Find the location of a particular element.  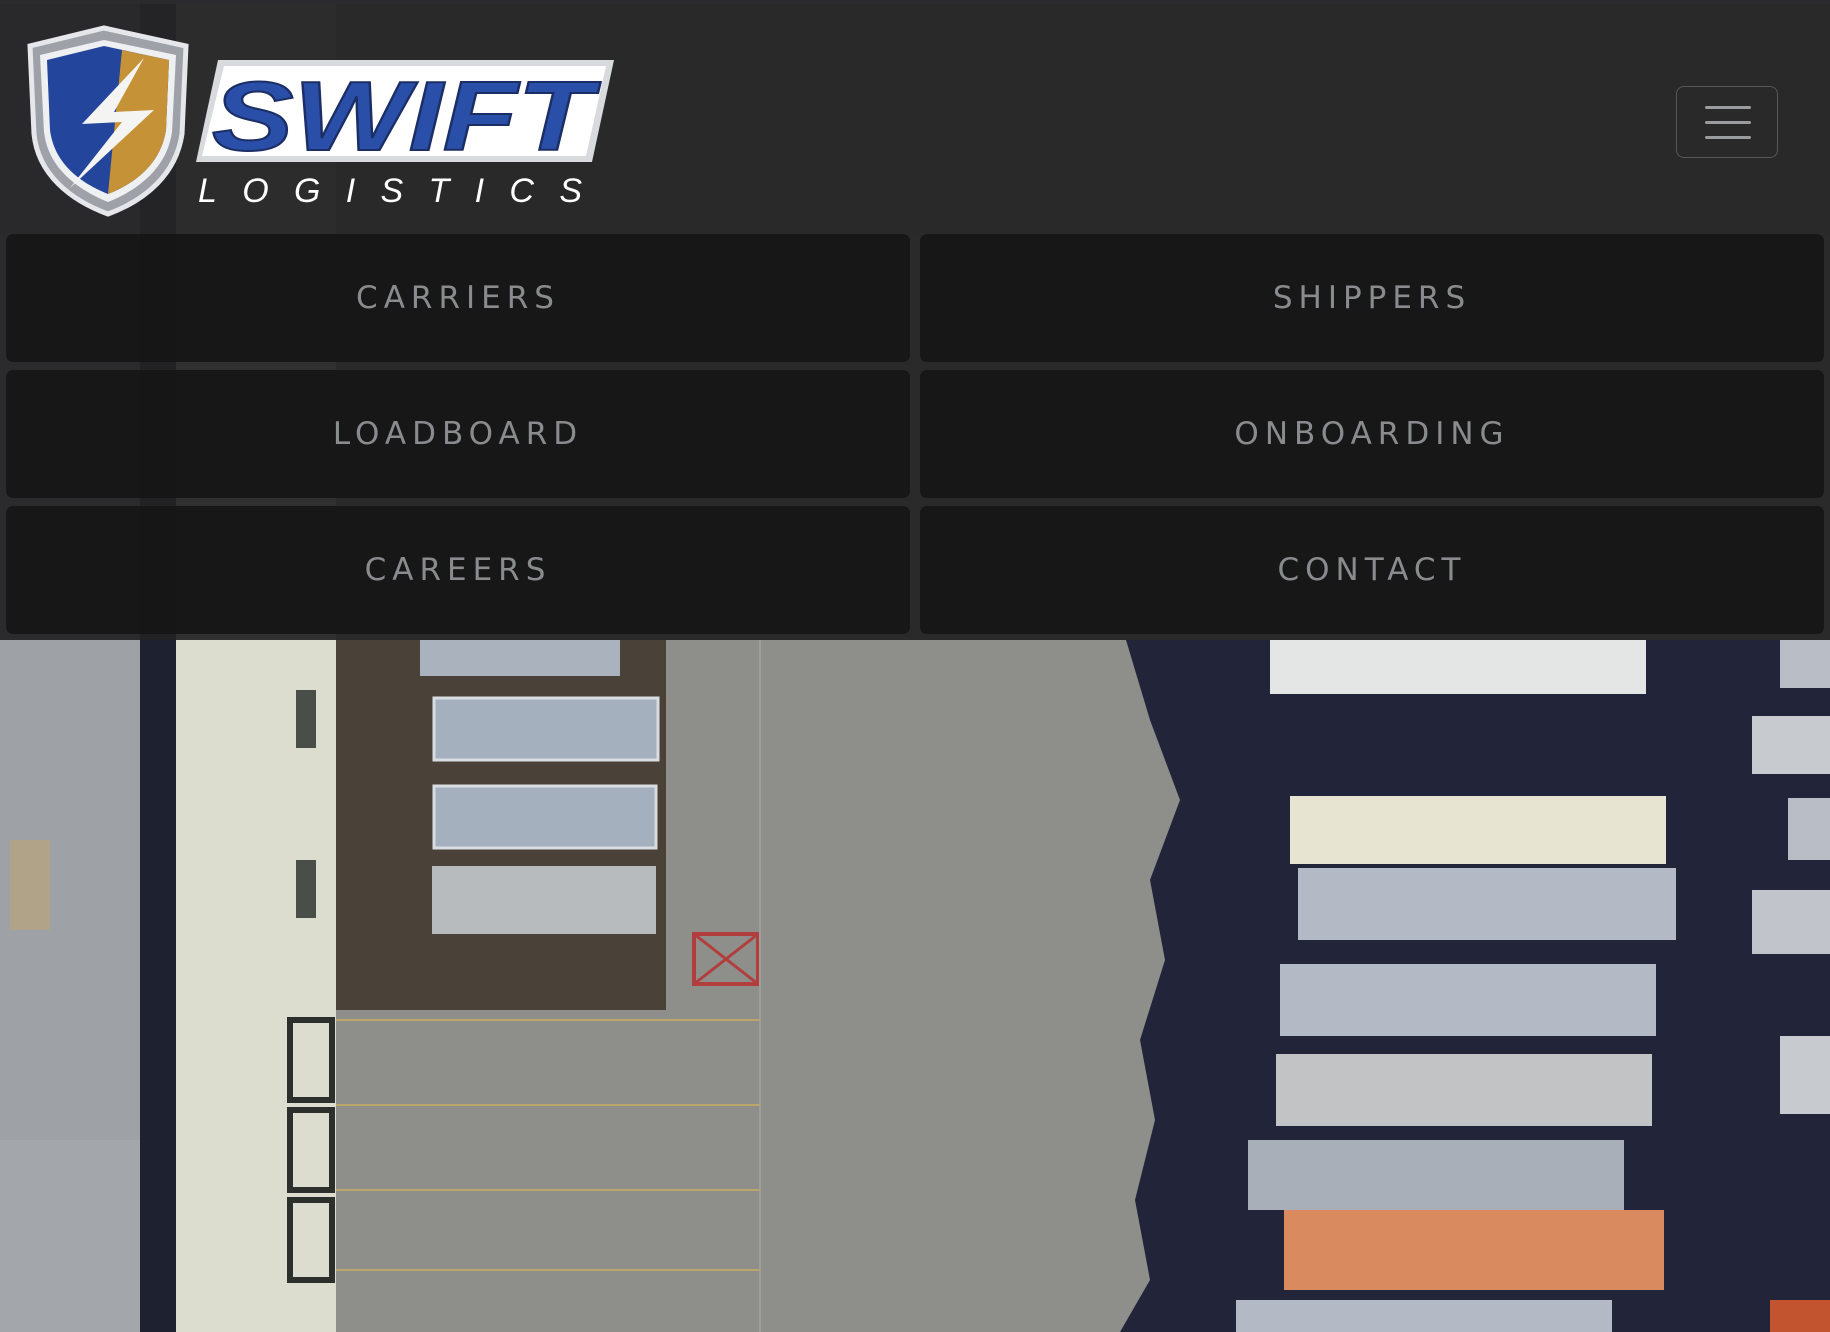

logo-wordmark: SWIFT is located at coordinates (406, 116).